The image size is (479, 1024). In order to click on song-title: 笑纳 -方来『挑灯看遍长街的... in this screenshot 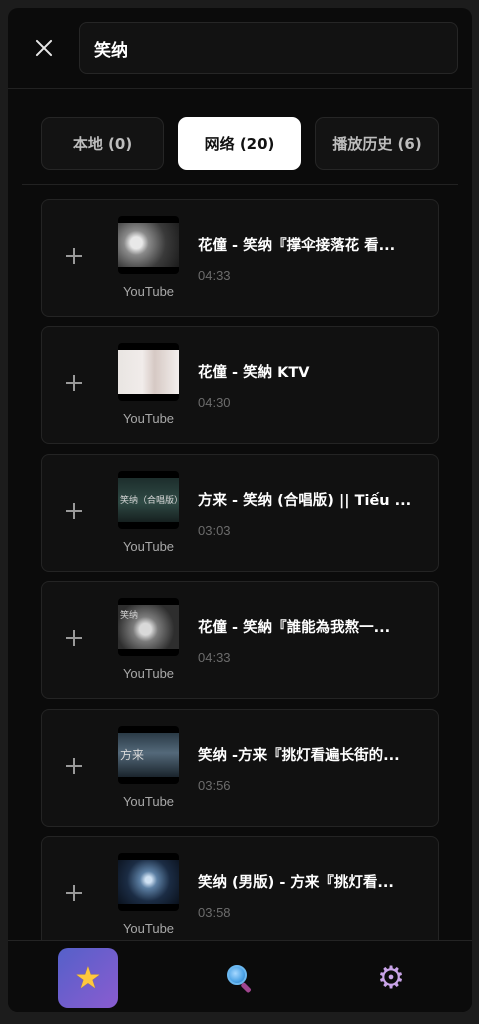, I will do `click(299, 756)`.